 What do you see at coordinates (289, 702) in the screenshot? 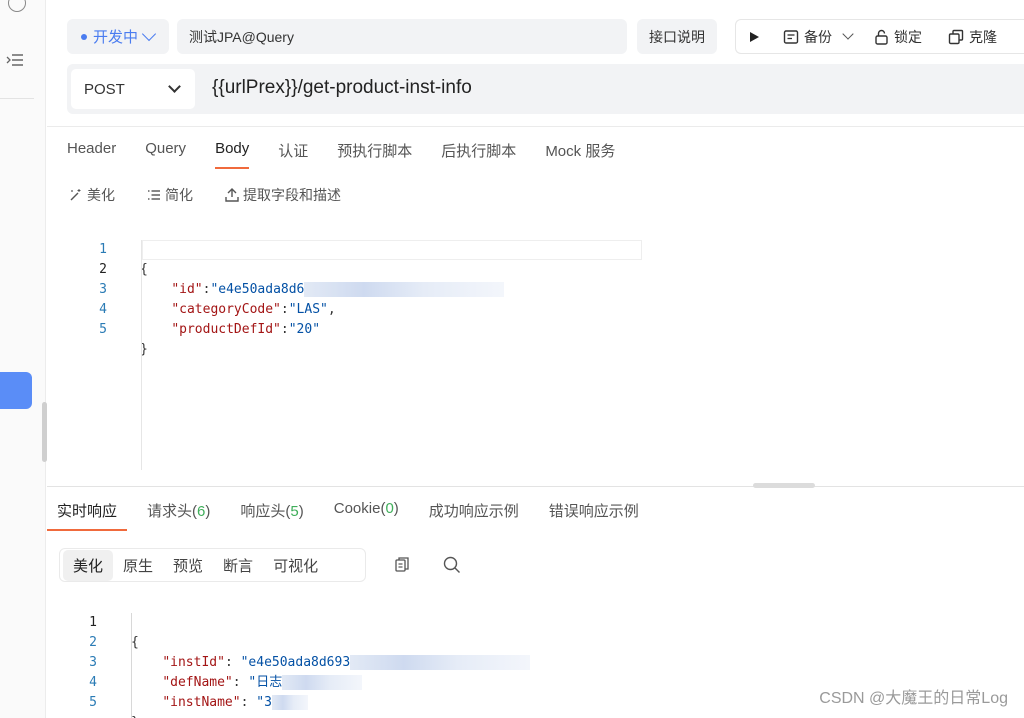
I see `redacted-value` at bounding box center [289, 702].